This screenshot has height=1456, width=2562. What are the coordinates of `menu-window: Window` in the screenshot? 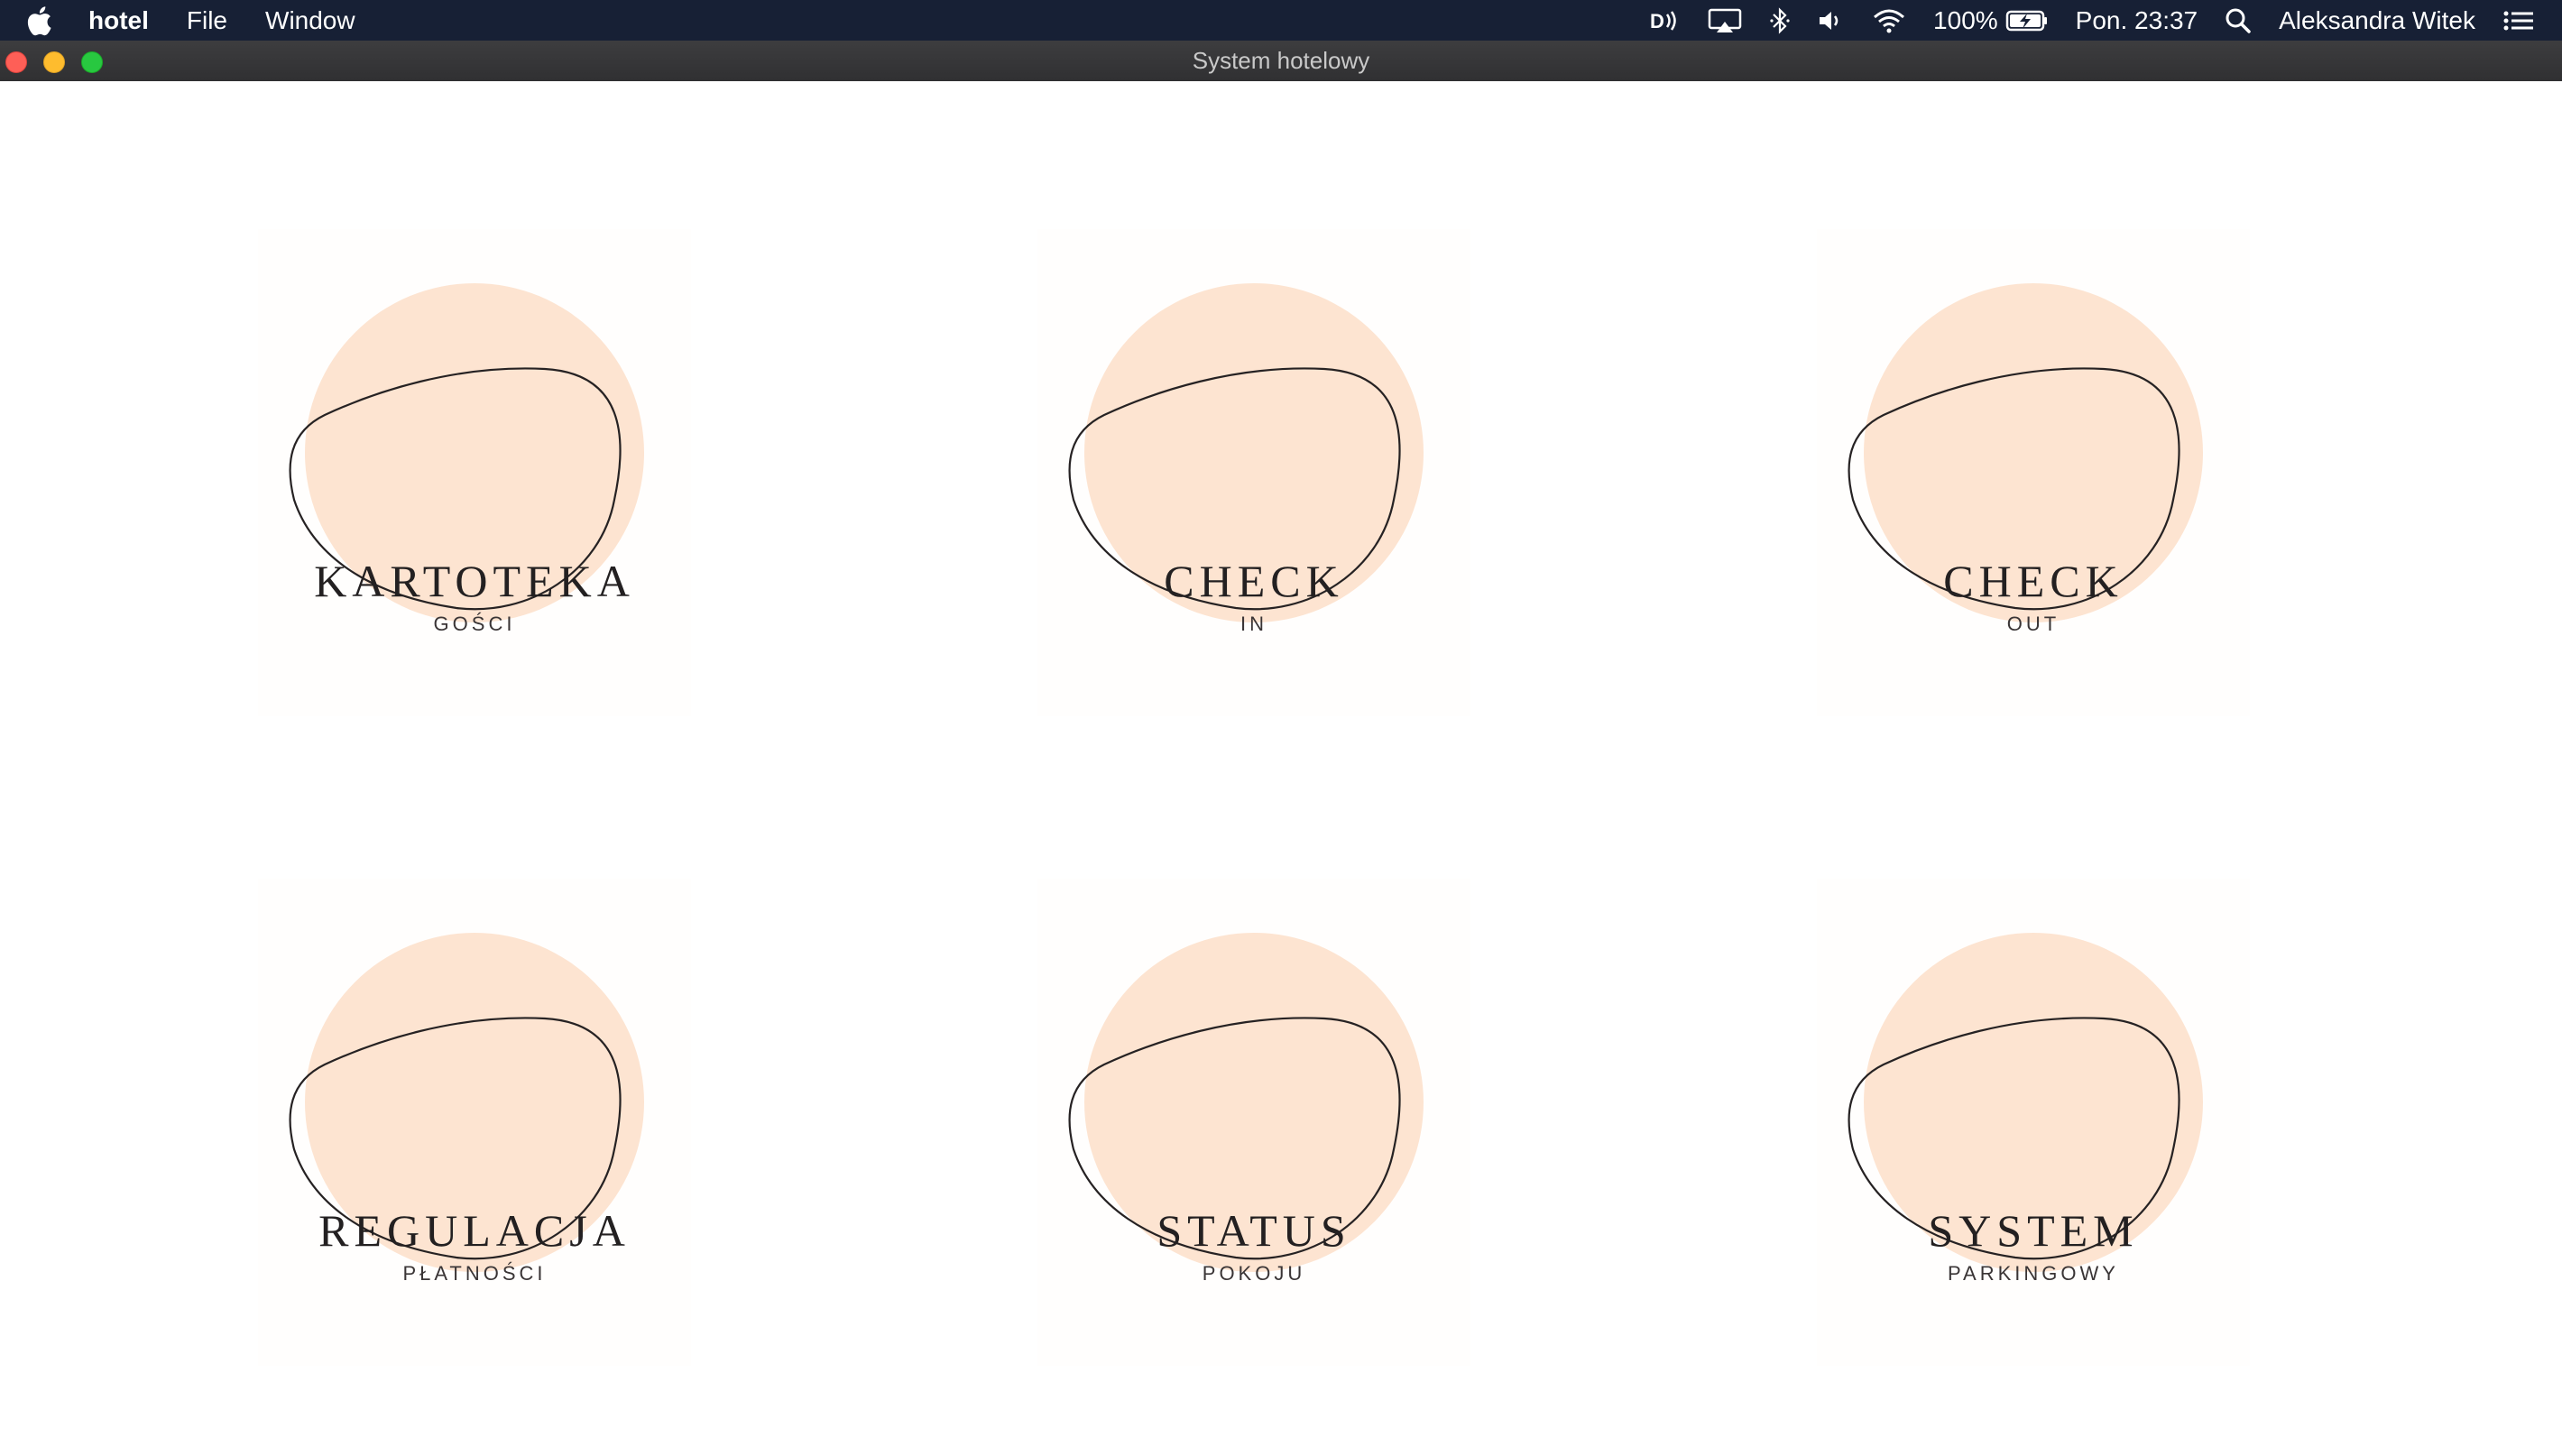 It's located at (310, 20).